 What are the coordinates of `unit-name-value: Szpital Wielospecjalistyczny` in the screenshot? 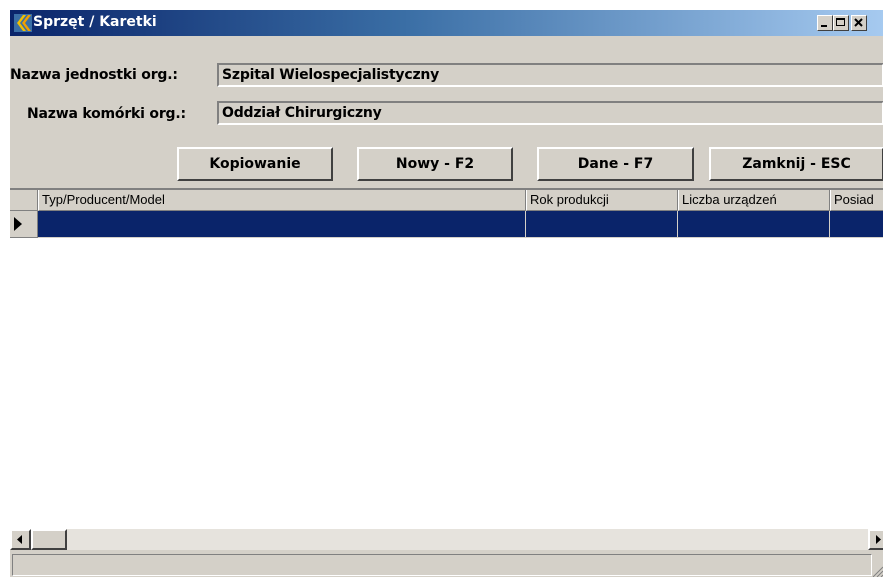 It's located at (331, 75).